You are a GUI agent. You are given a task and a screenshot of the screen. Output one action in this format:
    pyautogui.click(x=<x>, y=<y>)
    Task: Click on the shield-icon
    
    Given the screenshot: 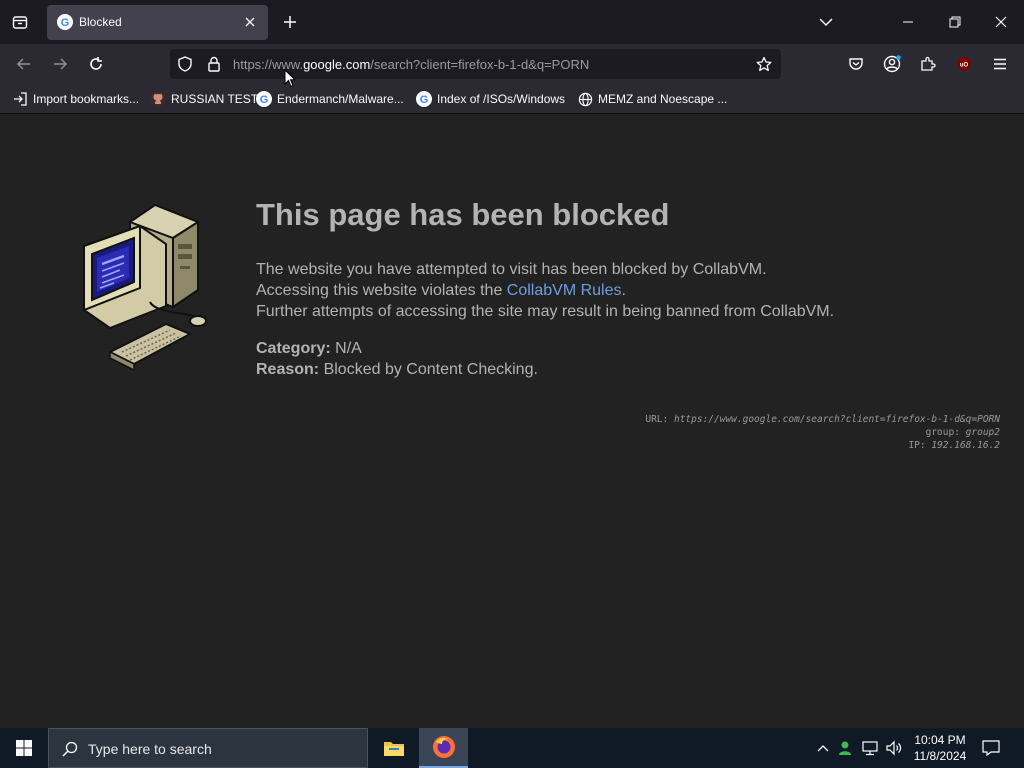 What is the action you would take?
    pyautogui.click(x=185, y=64)
    